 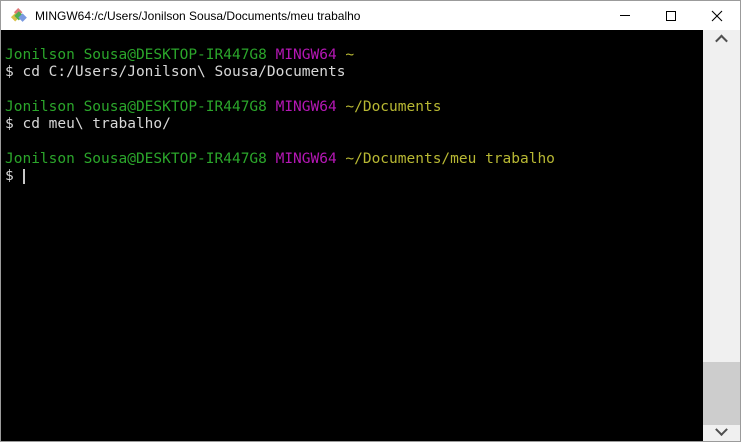 I want to click on chevron-down-icon, so click(x=721, y=429).